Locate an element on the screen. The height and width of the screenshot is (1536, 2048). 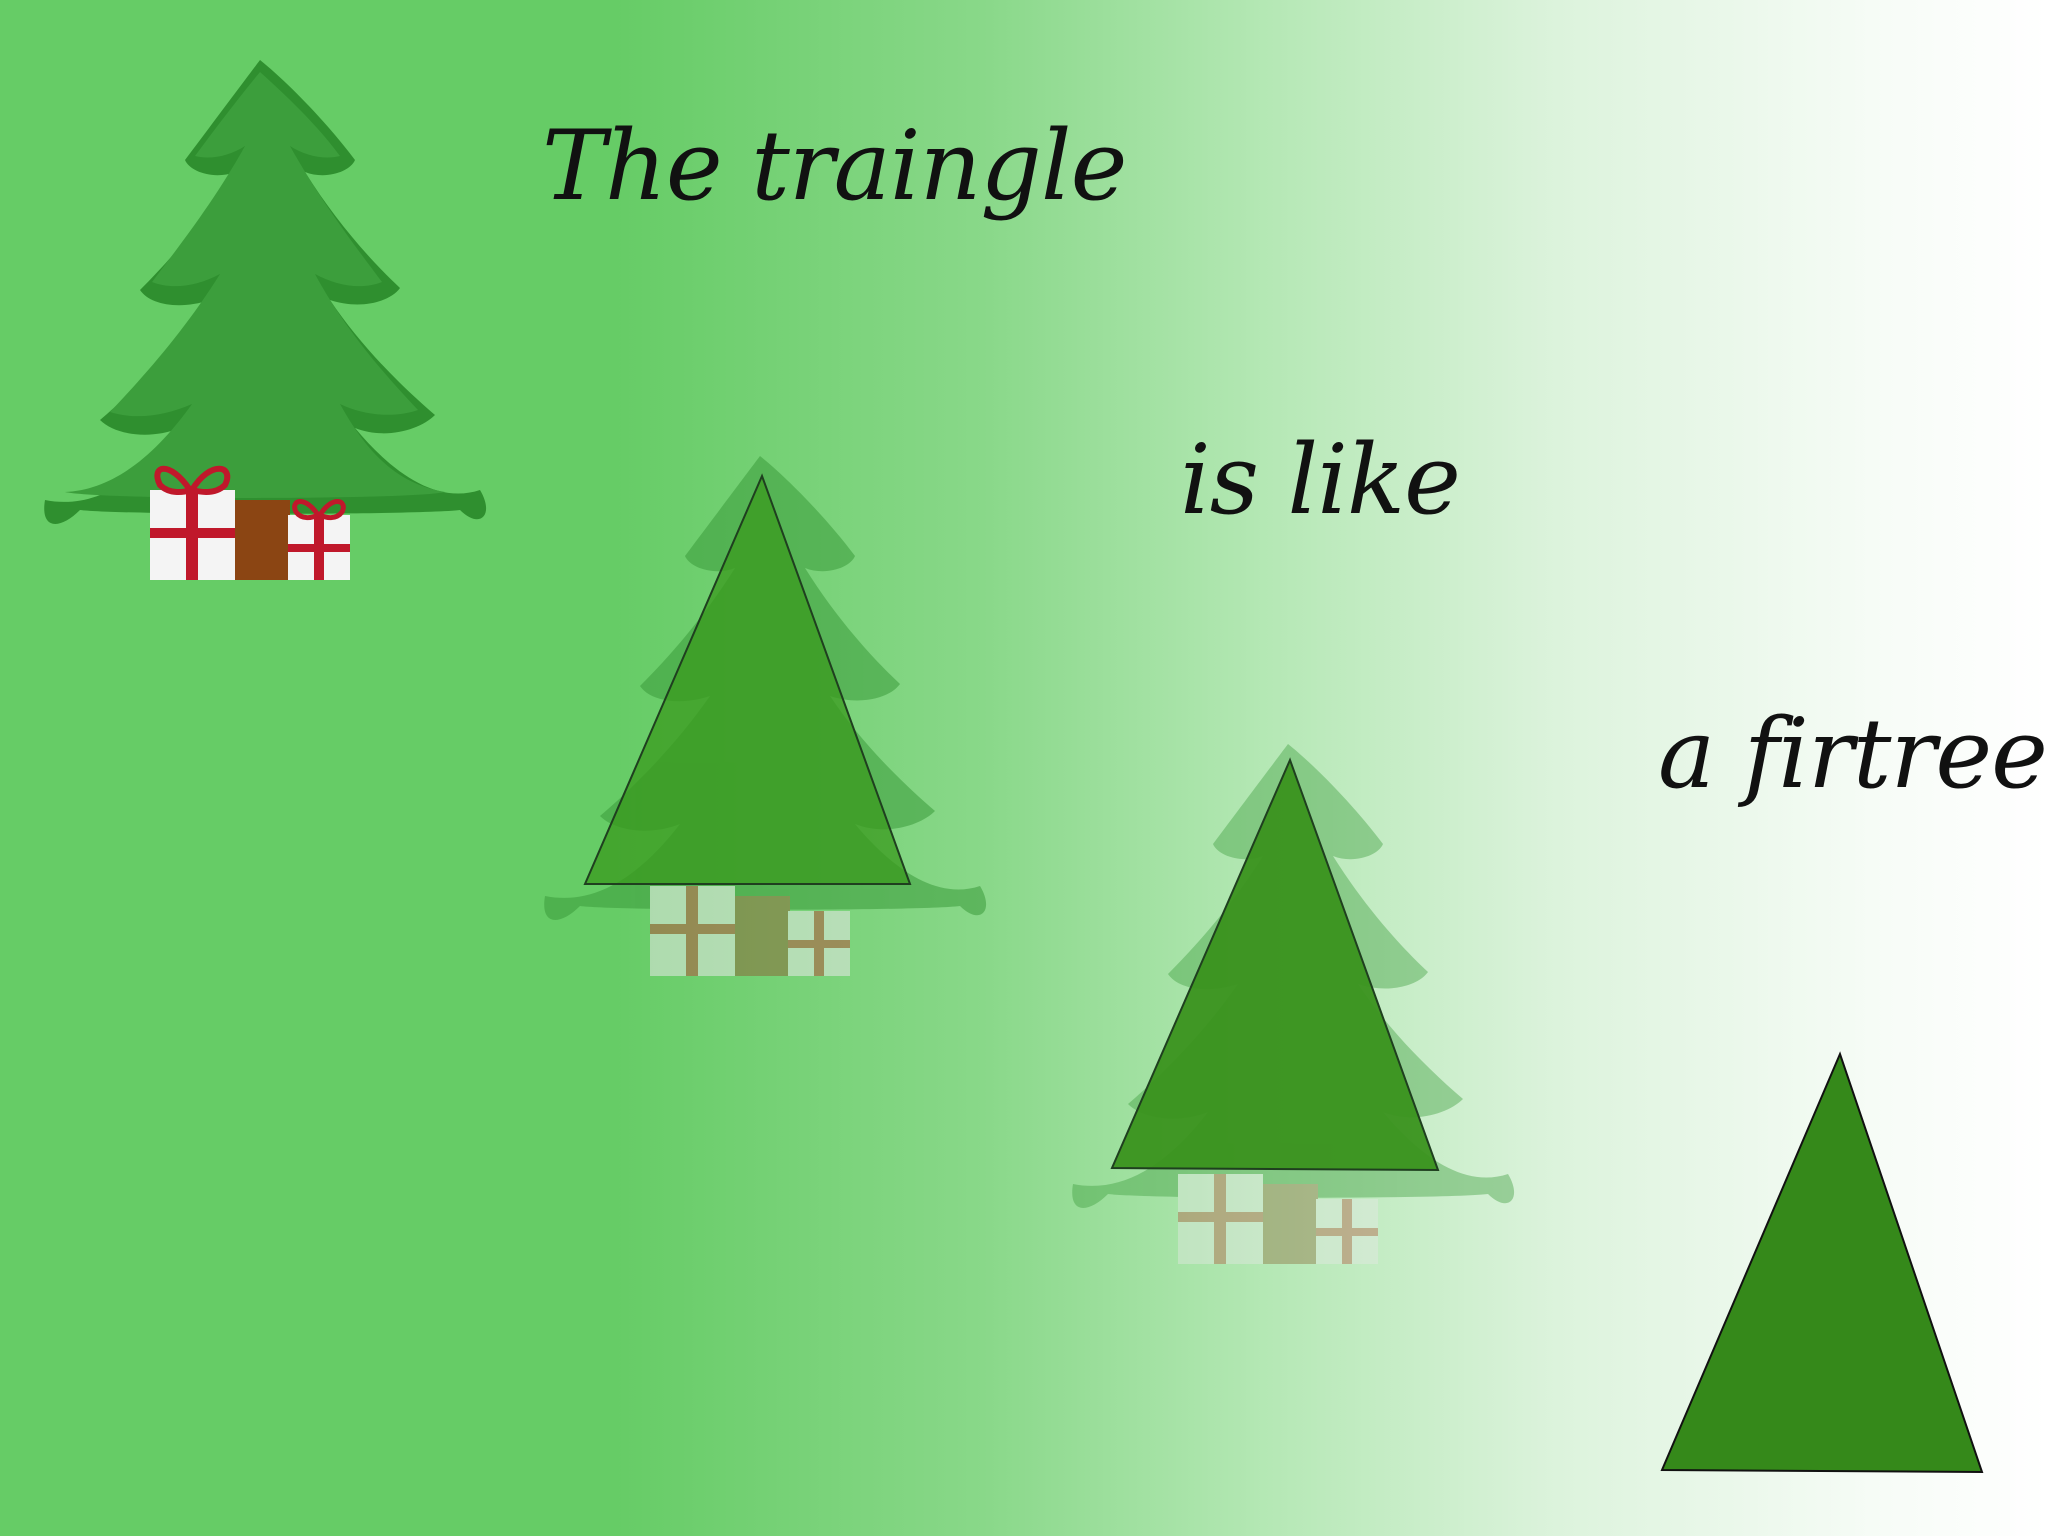
fir-tree-with-gifts-icon is located at coordinates (265, 320).